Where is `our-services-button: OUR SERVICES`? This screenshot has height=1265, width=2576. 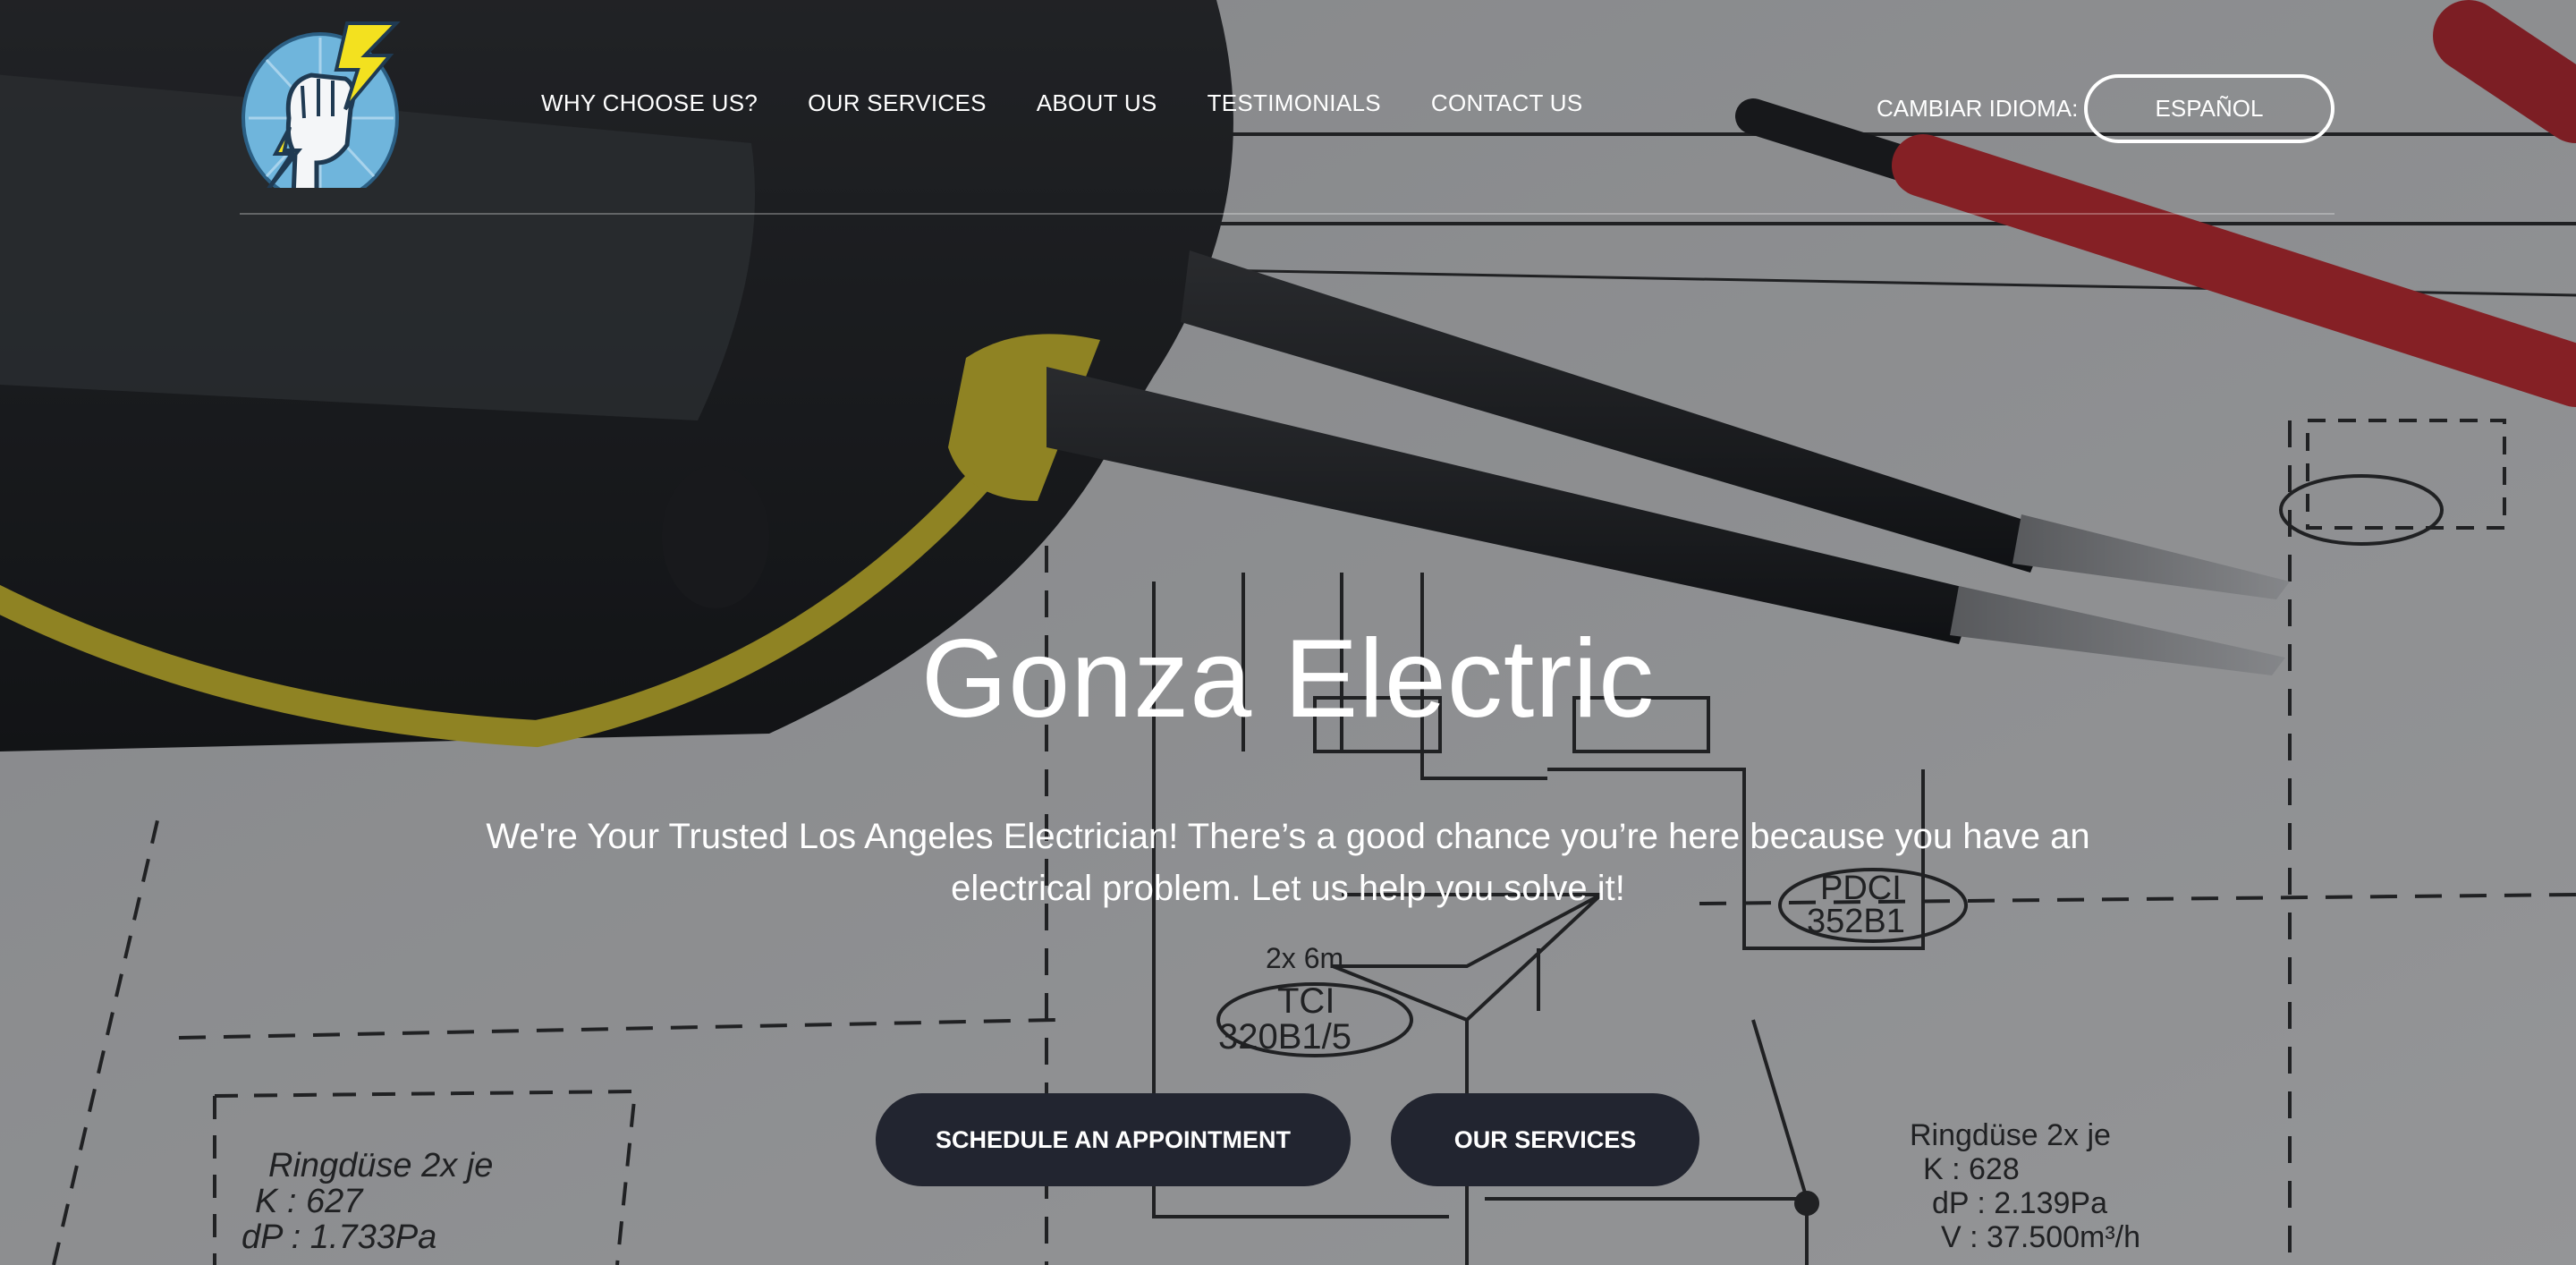 our-services-button: OUR SERVICES is located at coordinates (1545, 1139).